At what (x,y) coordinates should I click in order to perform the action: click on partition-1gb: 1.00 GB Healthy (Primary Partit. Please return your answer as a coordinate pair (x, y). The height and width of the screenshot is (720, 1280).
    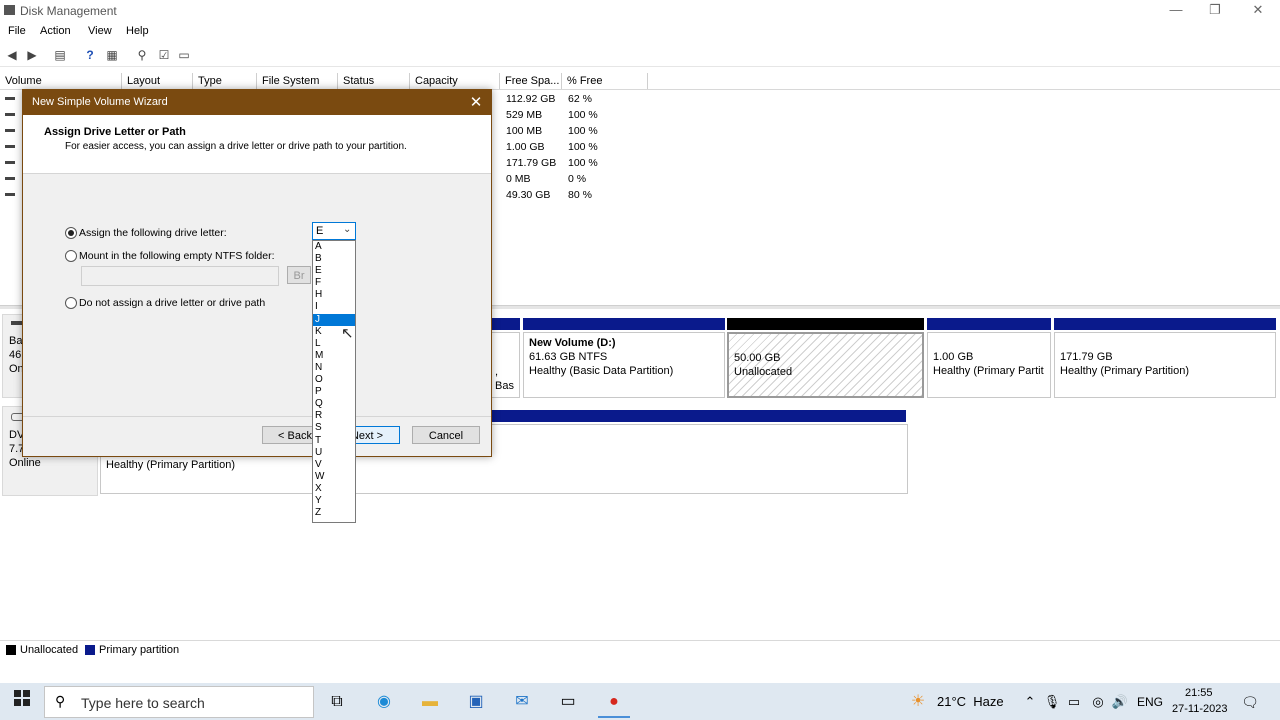
    Looking at the image, I should click on (989, 365).